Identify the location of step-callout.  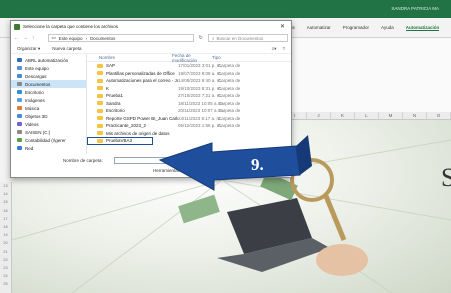
(235, 163).